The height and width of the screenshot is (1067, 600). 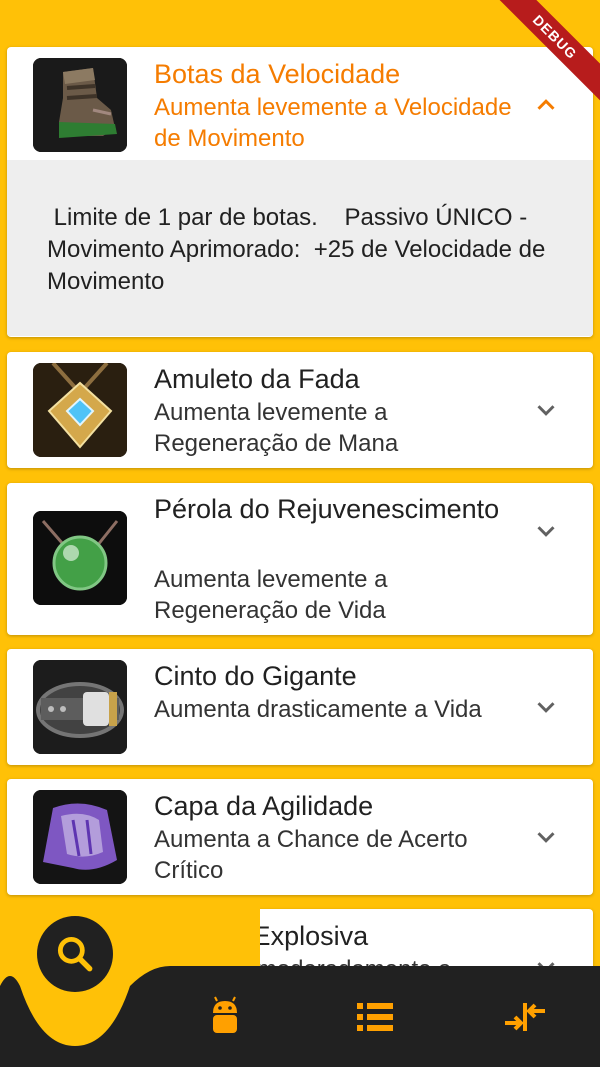 I want to click on amulet-icon, so click(x=80, y=410).